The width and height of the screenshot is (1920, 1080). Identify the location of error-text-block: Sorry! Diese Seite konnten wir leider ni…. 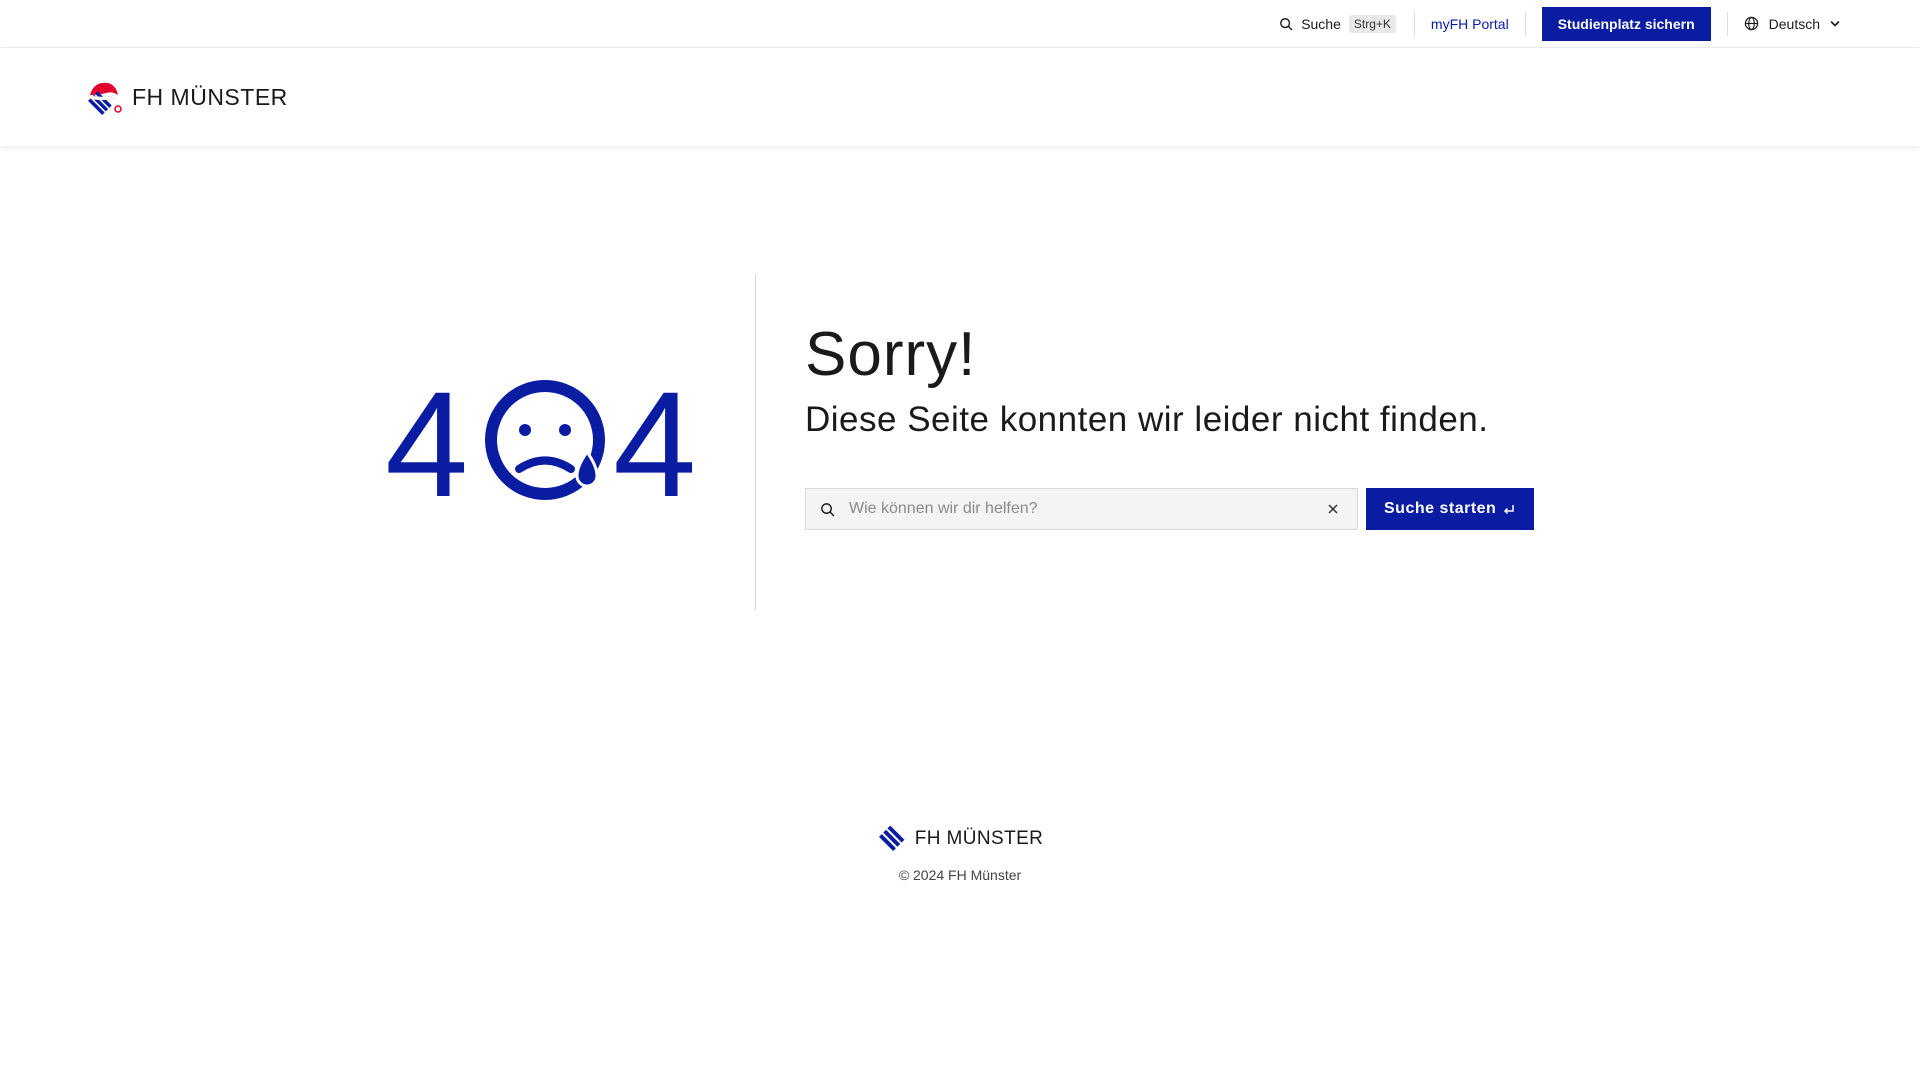
(1170, 425).